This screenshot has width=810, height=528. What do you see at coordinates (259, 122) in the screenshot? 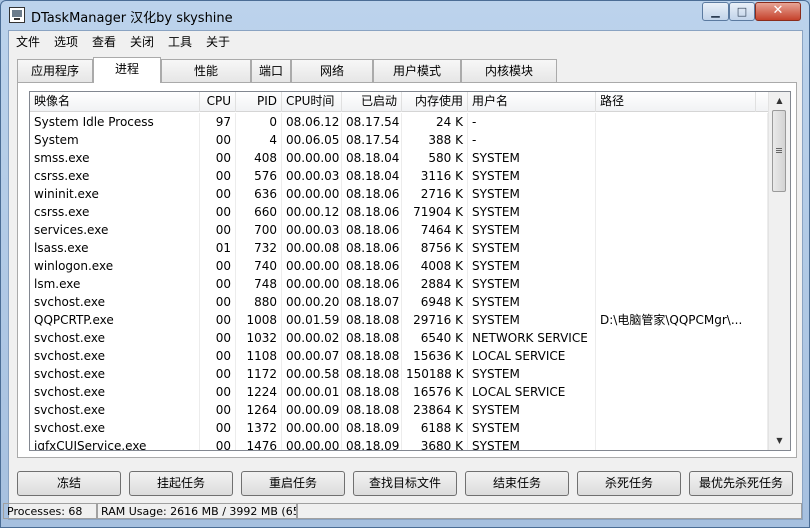
I see `cell-pid: 0` at bounding box center [259, 122].